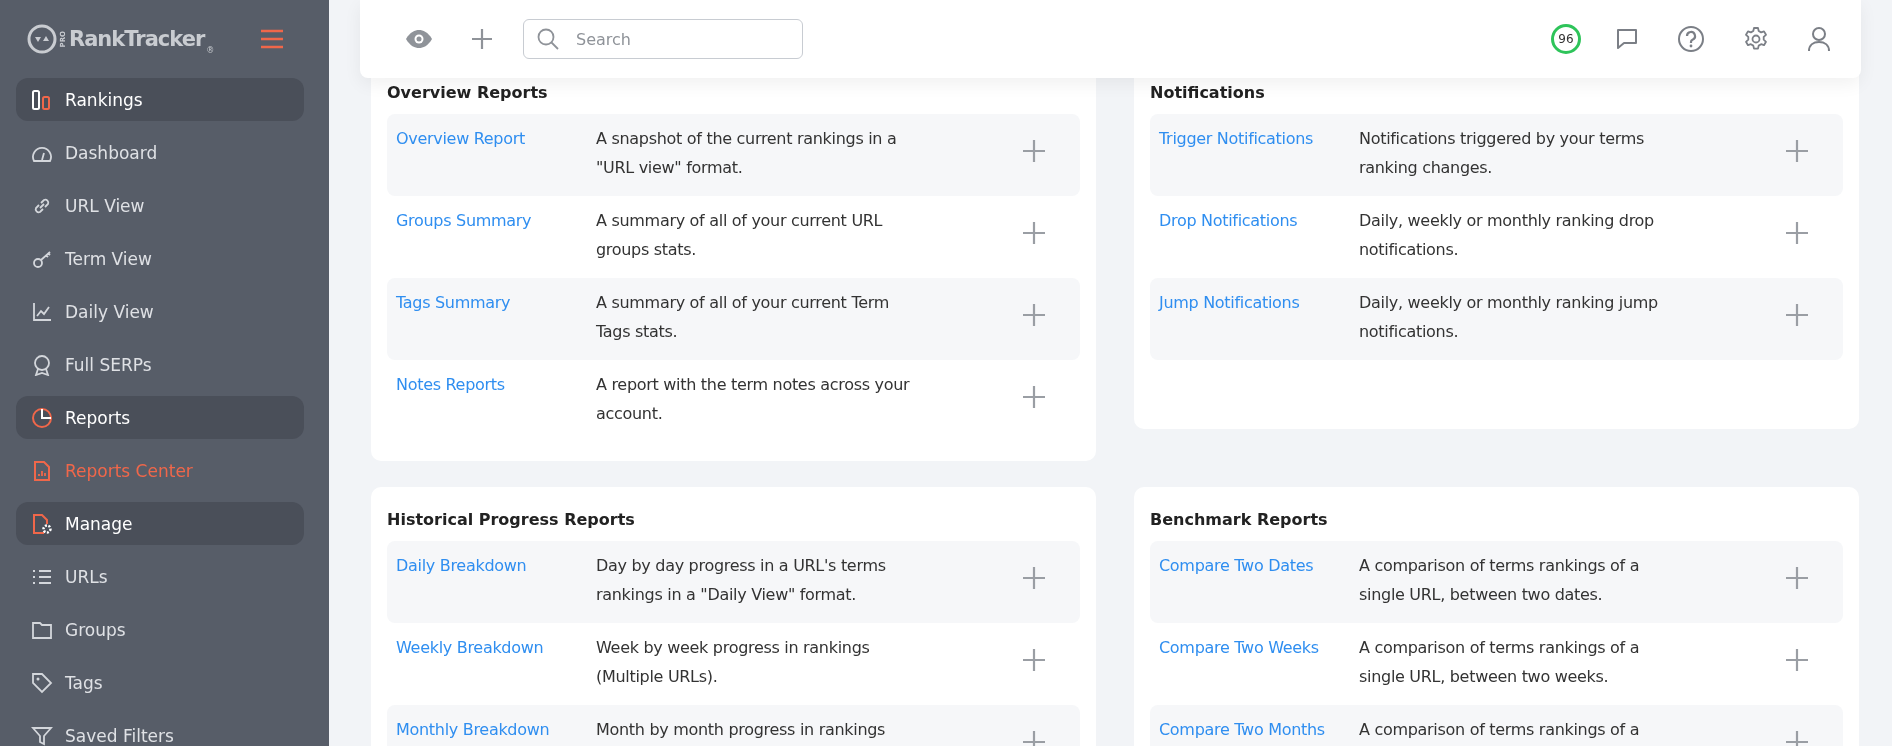  Describe the element at coordinates (1627, 39) in the screenshot. I see `chat-icon` at that location.